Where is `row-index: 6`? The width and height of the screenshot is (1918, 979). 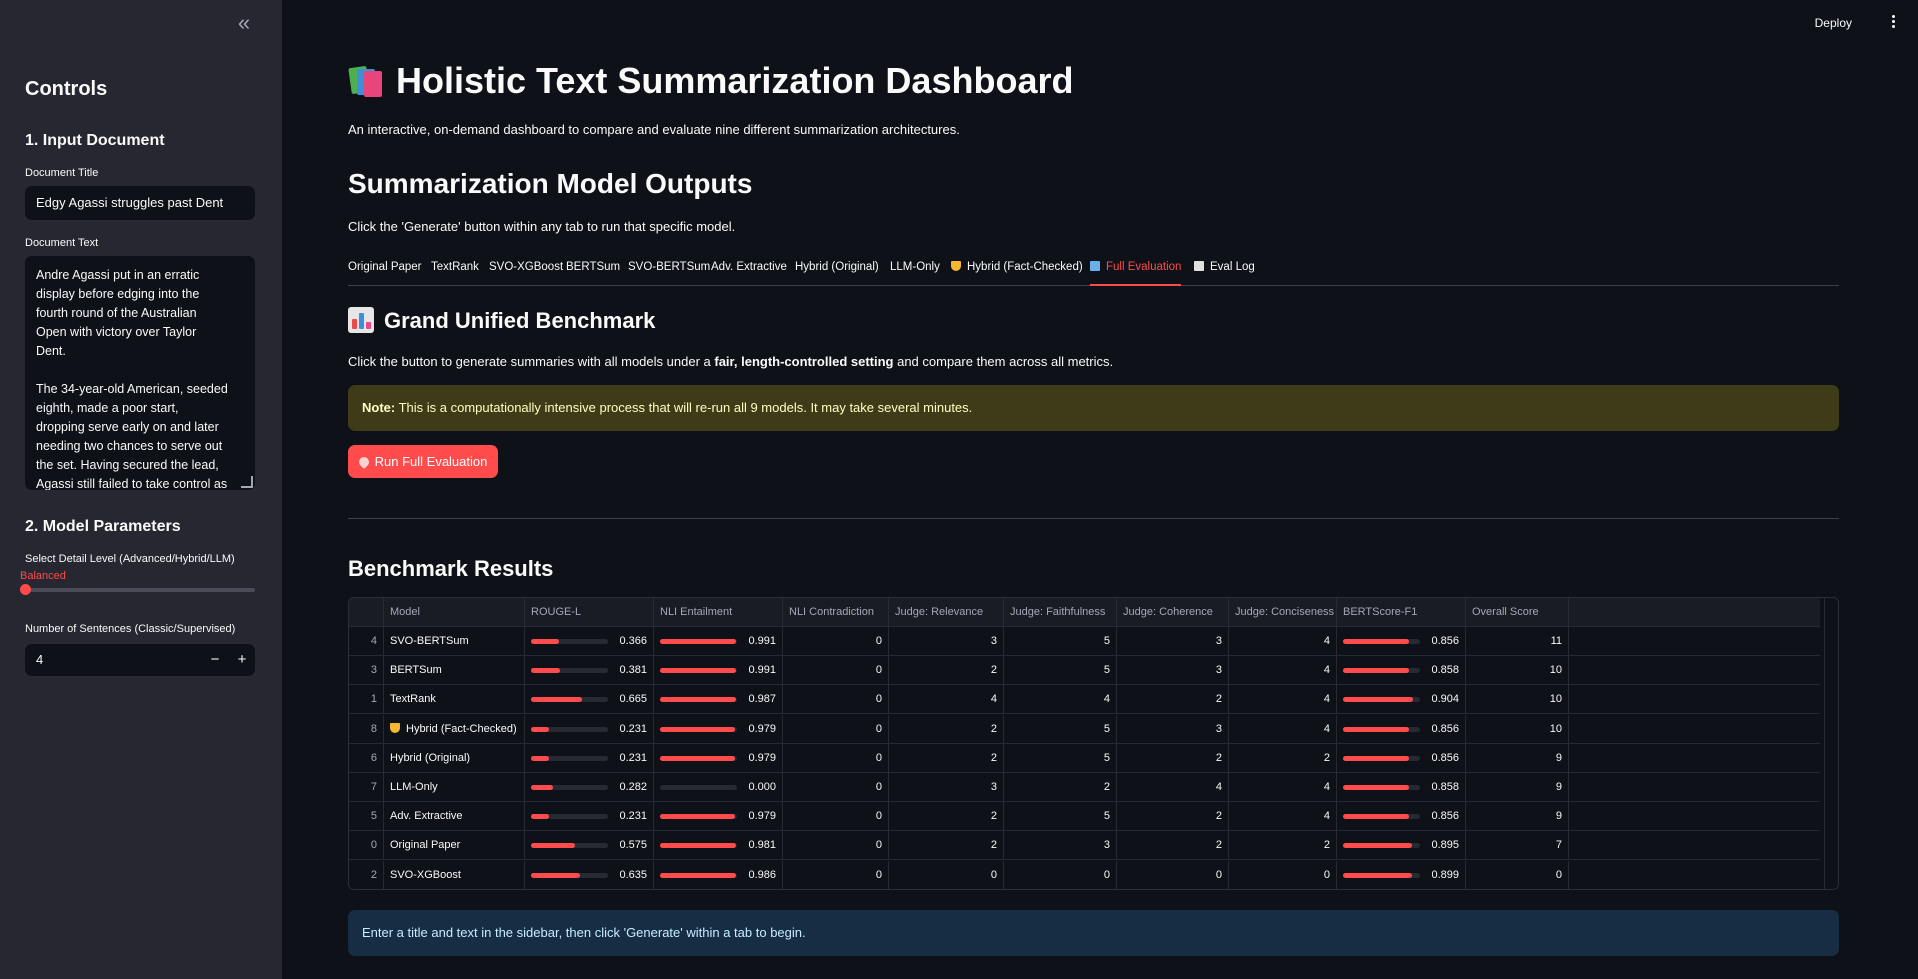 row-index: 6 is located at coordinates (366, 758).